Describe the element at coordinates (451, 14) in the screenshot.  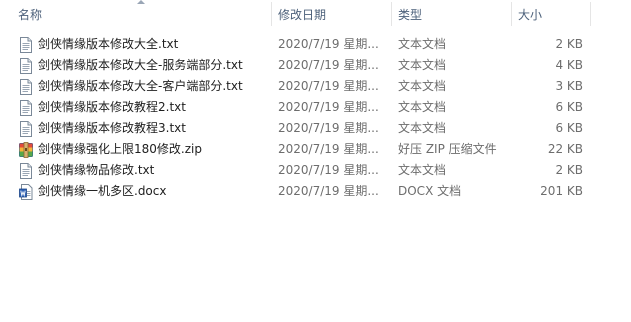
I see `column-header-type: 类型` at that location.